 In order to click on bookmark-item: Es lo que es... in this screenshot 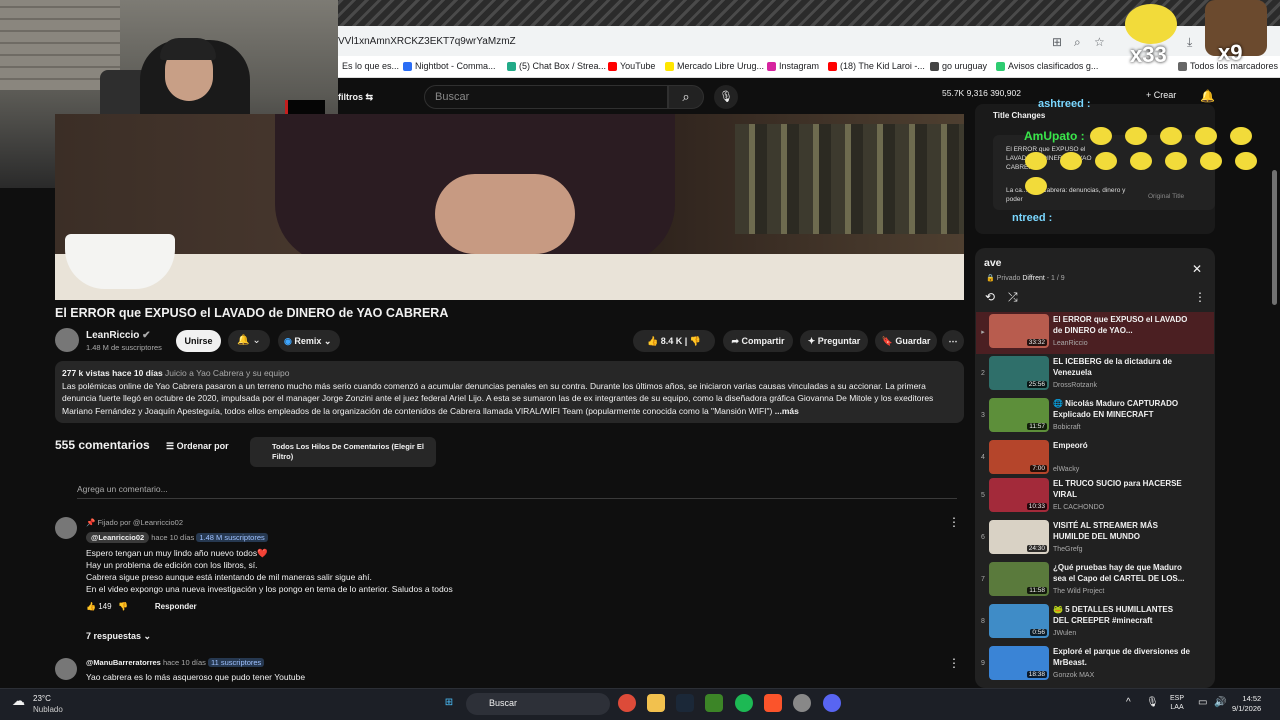, I will do `click(370, 66)`.